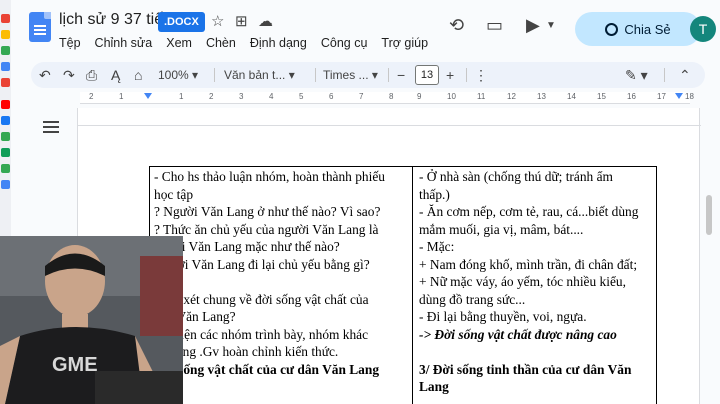 Image resolution: width=720 pixels, height=404 pixels. What do you see at coordinates (217, 21) in the screenshot?
I see `star-icon: ☆` at bounding box center [217, 21].